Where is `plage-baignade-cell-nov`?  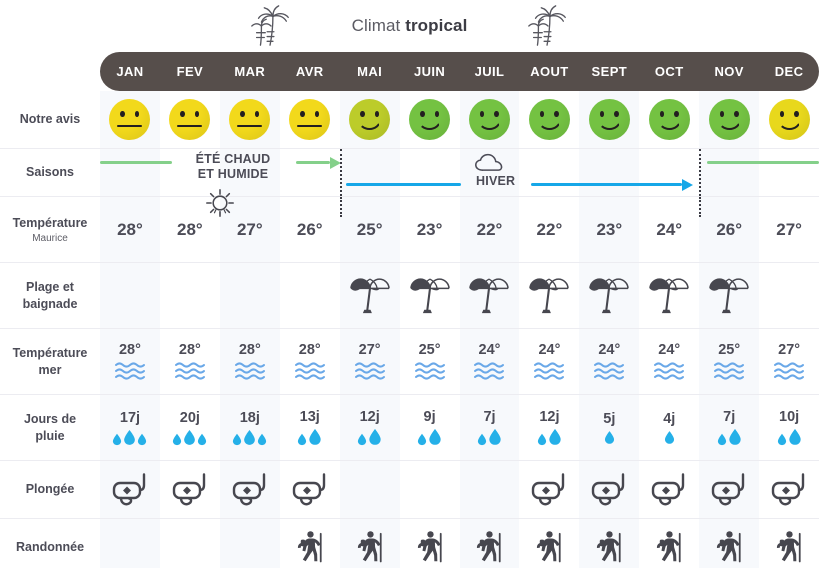 plage-baignade-cell-nov is located at coordinates (729, 295).